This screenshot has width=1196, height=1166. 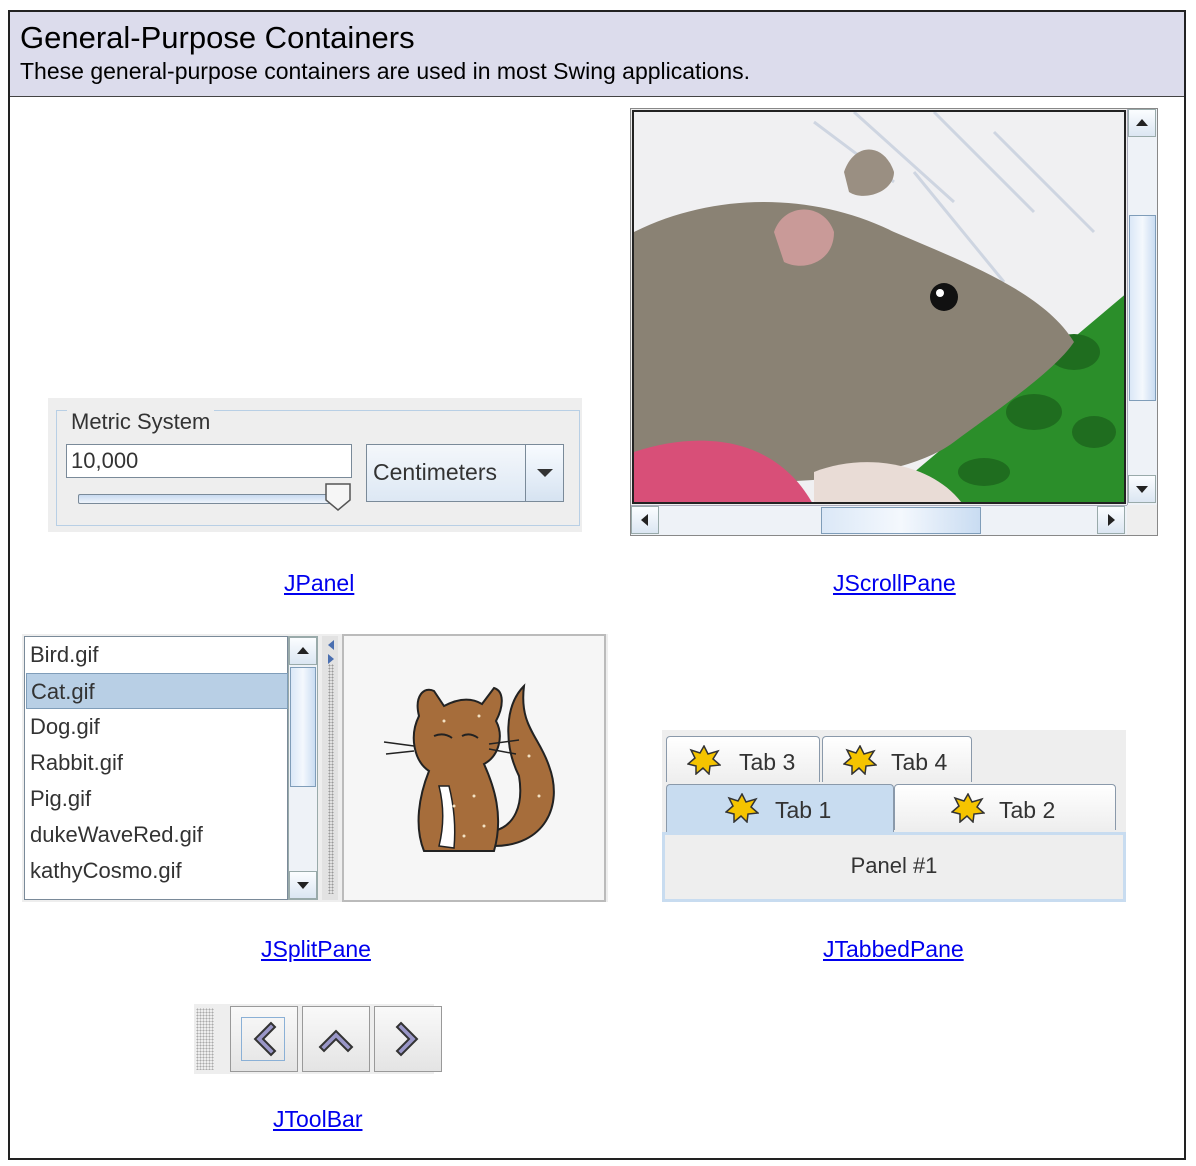 I want to click on jpanel-link: JPanel, so click(x=319, y=583).